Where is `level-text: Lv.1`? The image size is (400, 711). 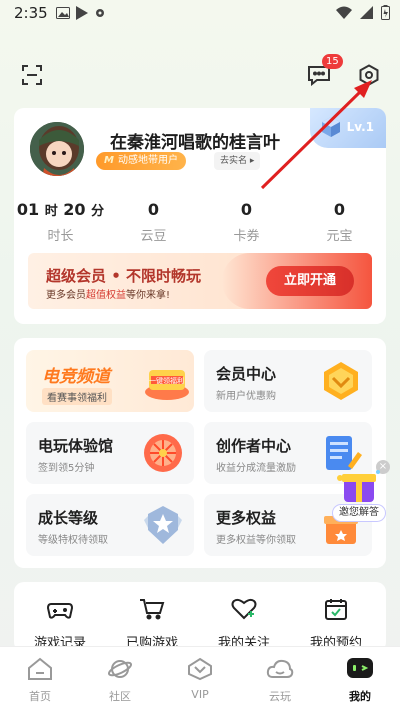 level-text: Lv.1 is located at coordinates (360, 127).